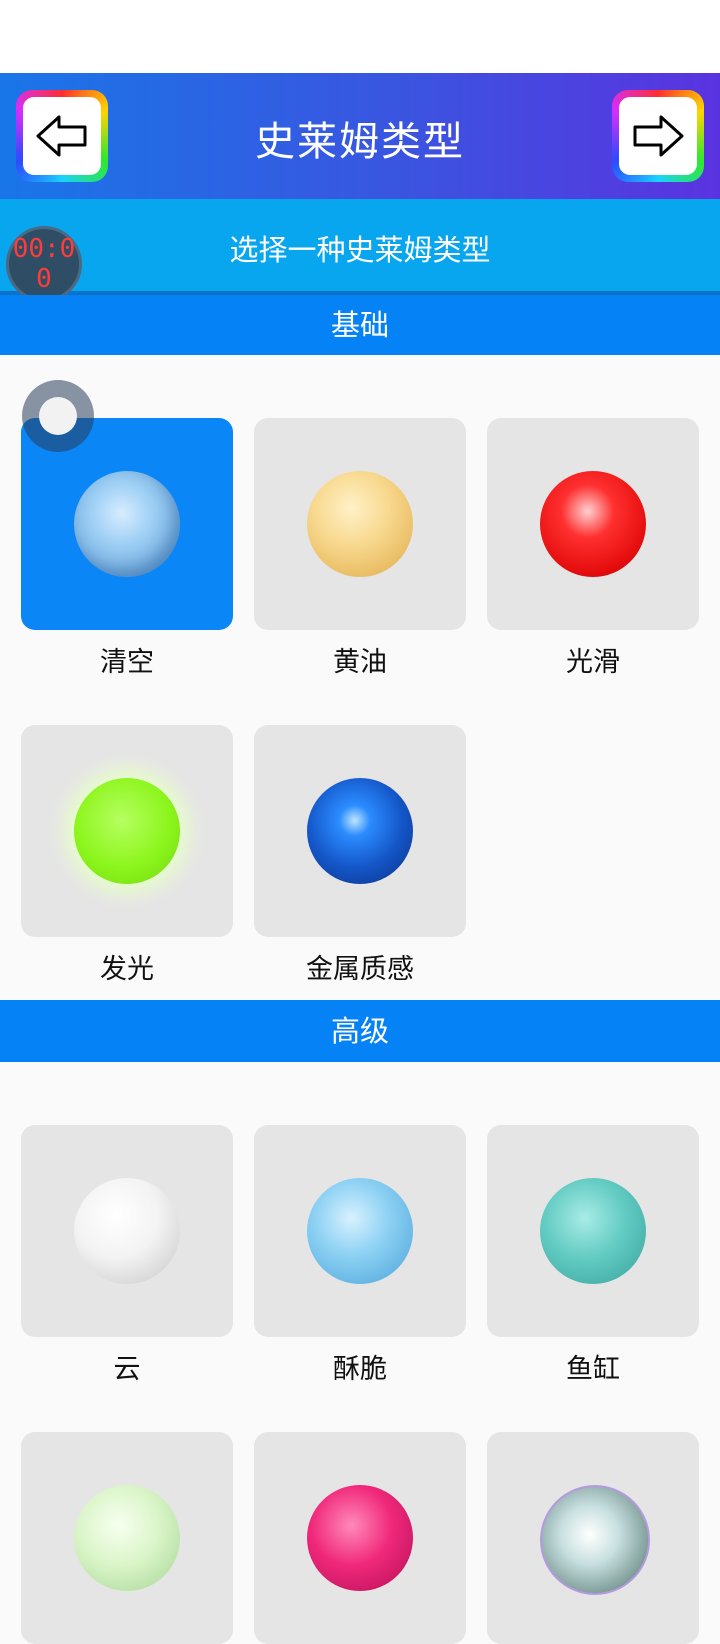 This screenshot has width=720, height=1644. I want to click on slime-label-metallic: 金属质感, so click(360, 969).